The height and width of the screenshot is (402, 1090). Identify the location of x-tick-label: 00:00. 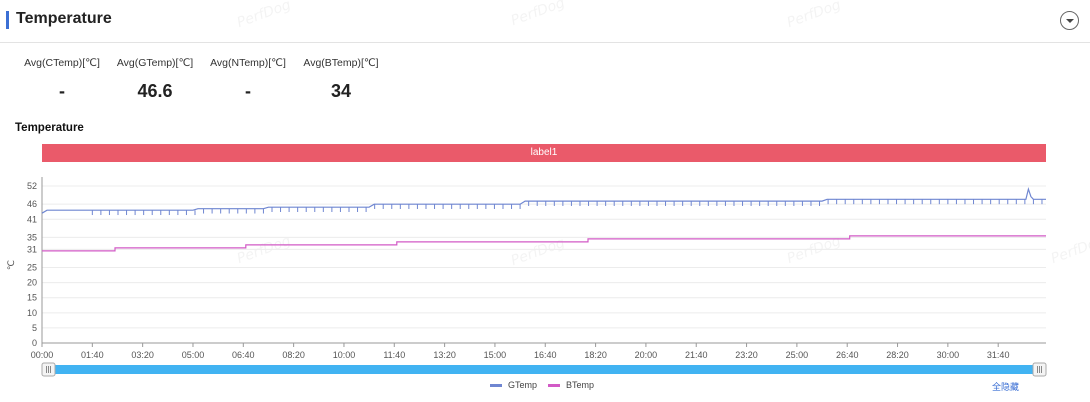
(42, 355).